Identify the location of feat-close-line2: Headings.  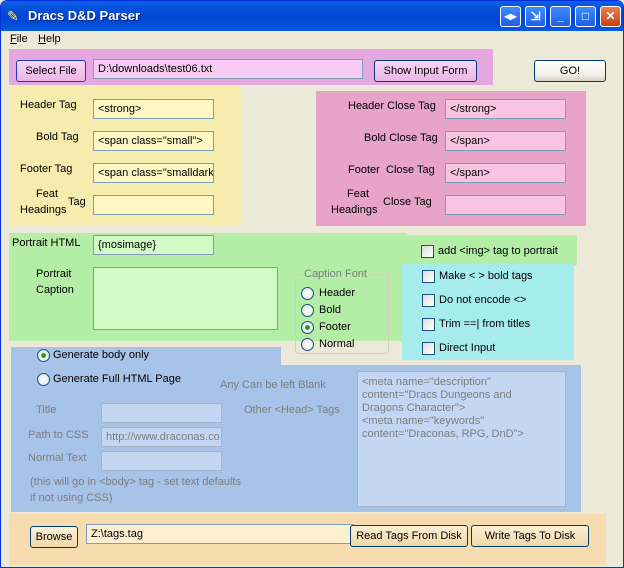
(354, 210).